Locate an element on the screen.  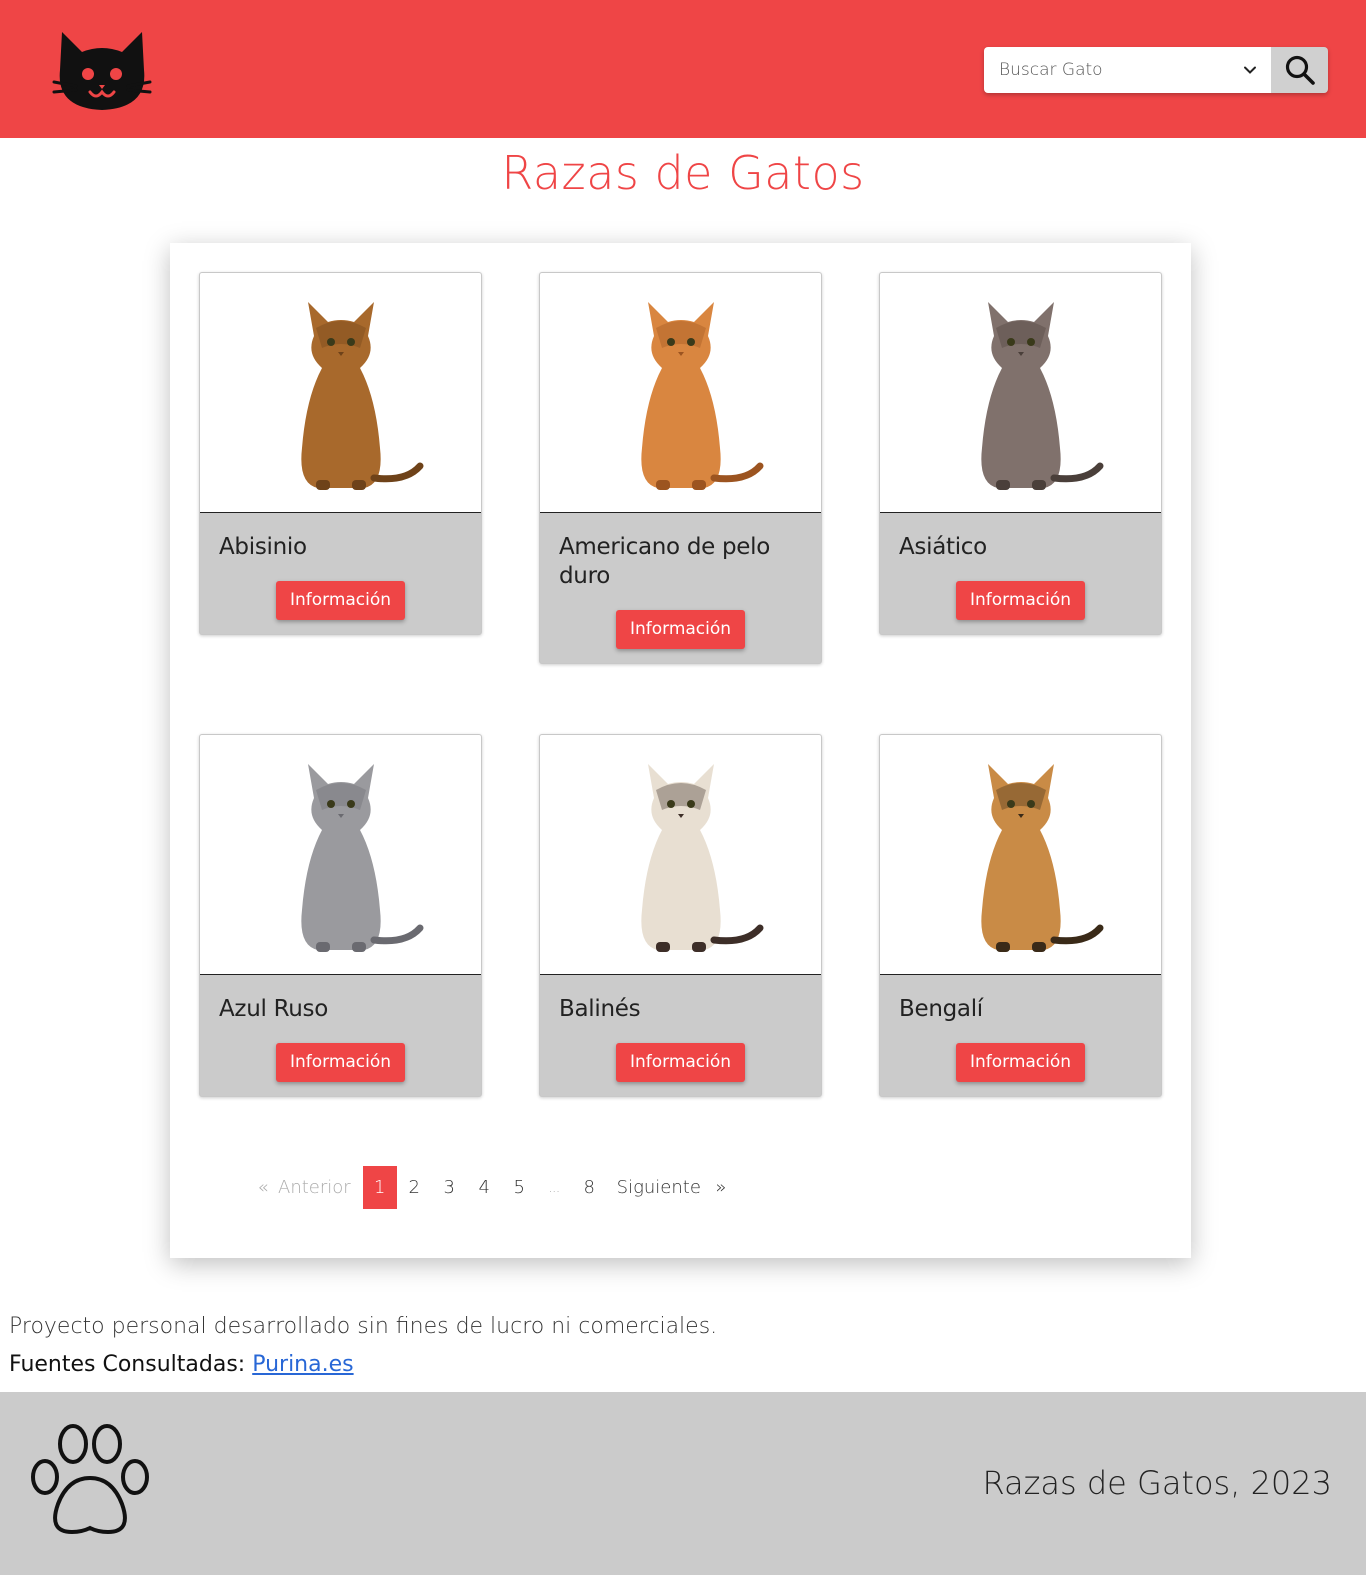
search-select: Buscar Gato is located at coordinates (1127, 70).